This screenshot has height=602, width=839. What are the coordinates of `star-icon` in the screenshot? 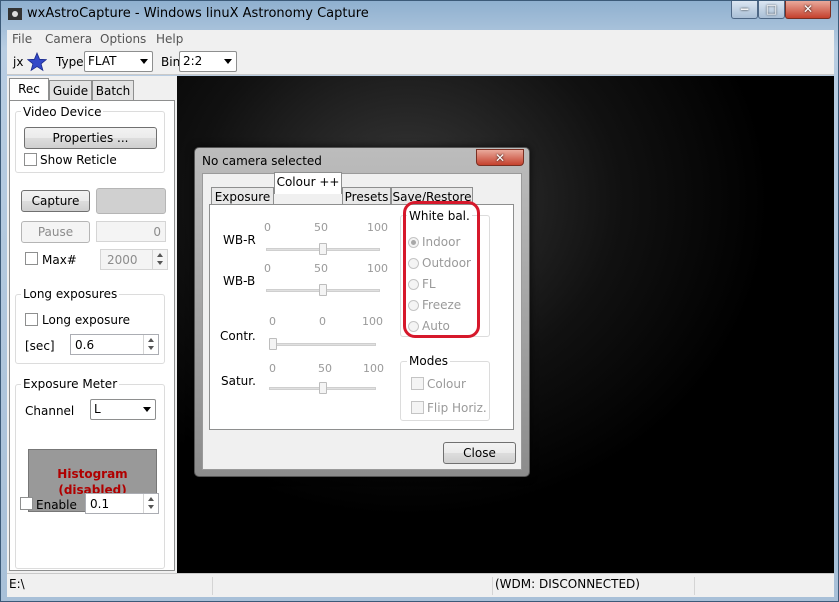 It's located at (37, 62).